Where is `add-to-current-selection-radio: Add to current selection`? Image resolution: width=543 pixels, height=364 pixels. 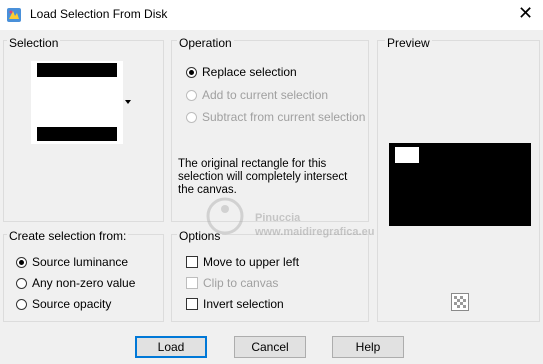
add-to-current-selection-radio: Add to current selection is located at coordinates (257, 95).